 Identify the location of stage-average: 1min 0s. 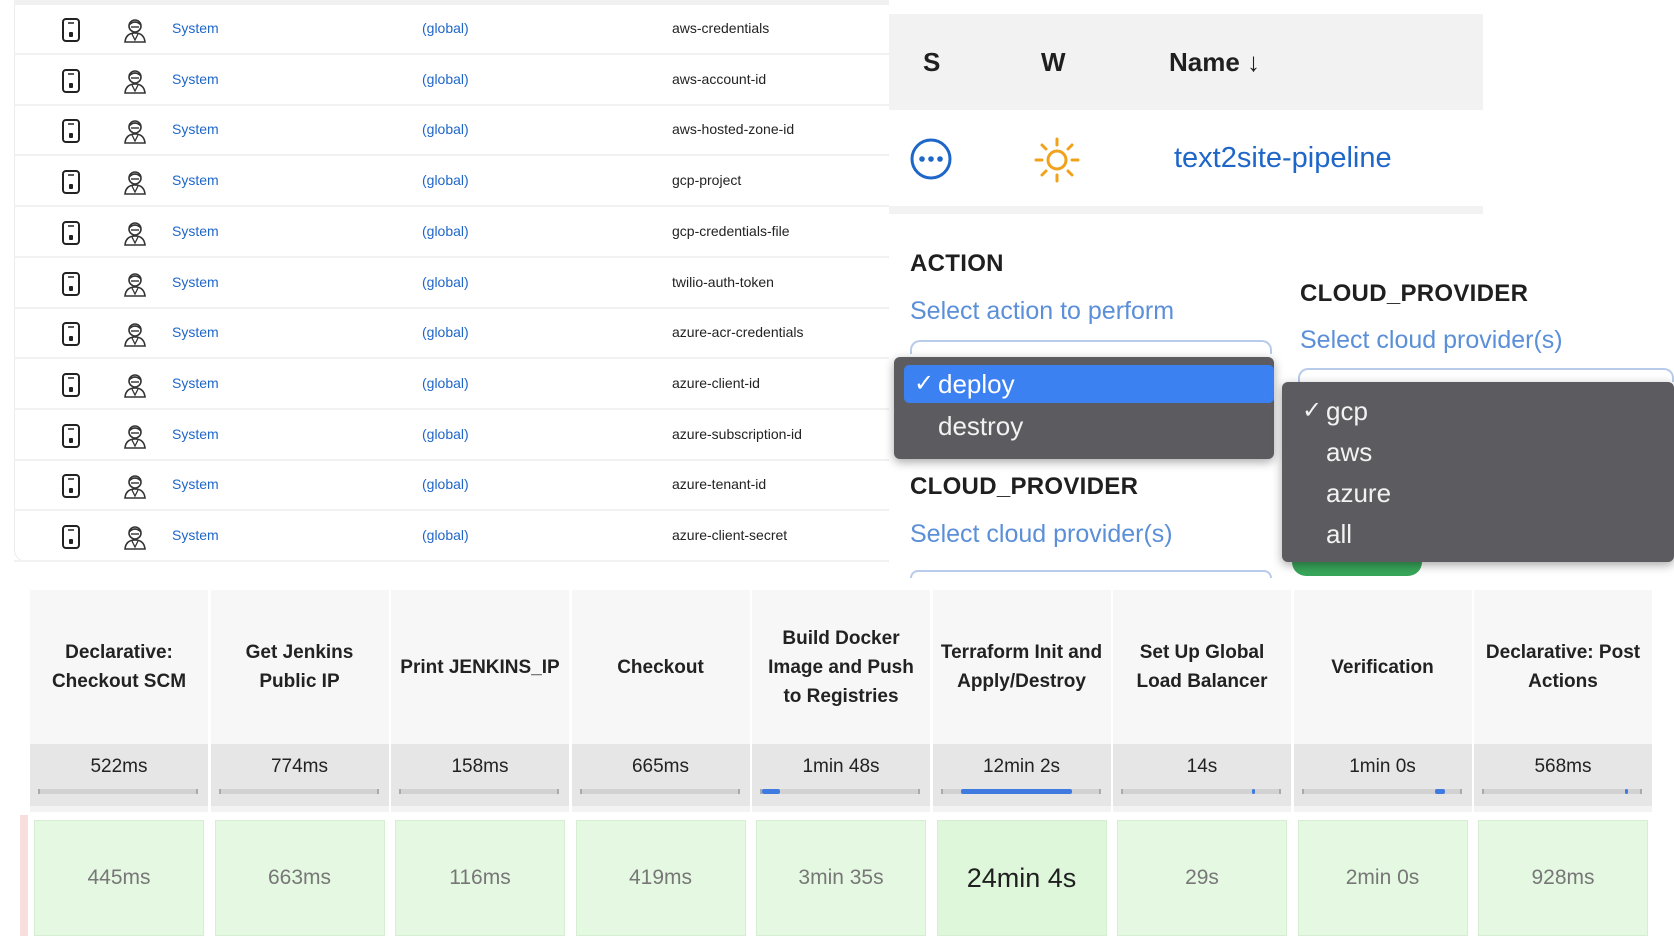
(1382, 775).